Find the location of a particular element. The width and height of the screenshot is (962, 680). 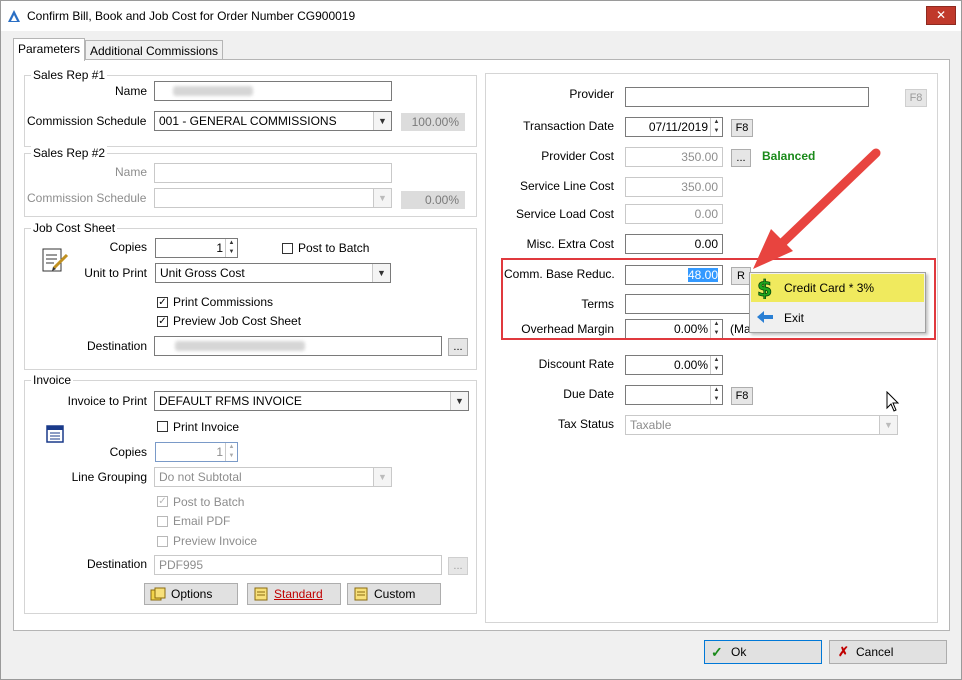

sales-rep-1-name-field is located at coordinates (273, 91).